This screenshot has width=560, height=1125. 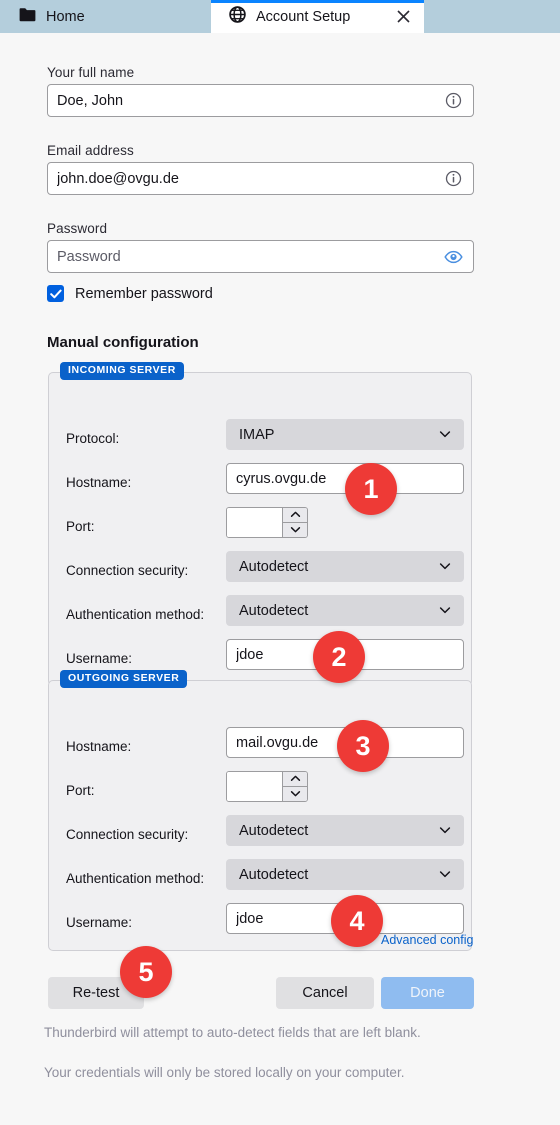 I want to click on tab-account-setup-label: Account Setup, so click(x=303, y=16).